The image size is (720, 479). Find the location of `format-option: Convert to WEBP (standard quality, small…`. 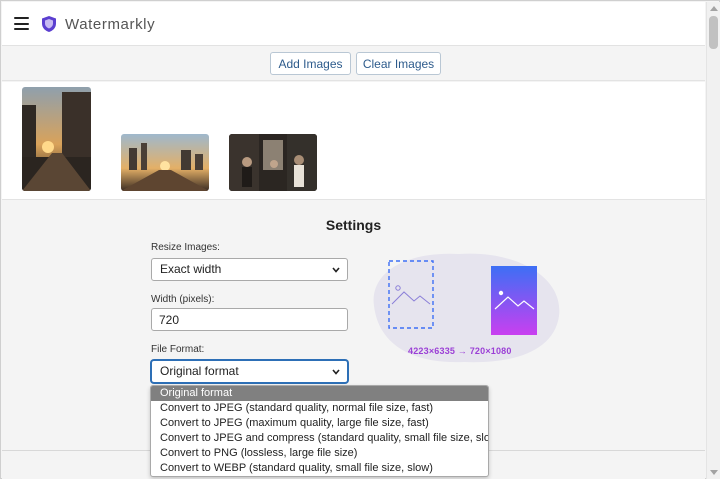

format-option: Convert to WEBP (standard quality, small… is located at coordinates (319, 468).